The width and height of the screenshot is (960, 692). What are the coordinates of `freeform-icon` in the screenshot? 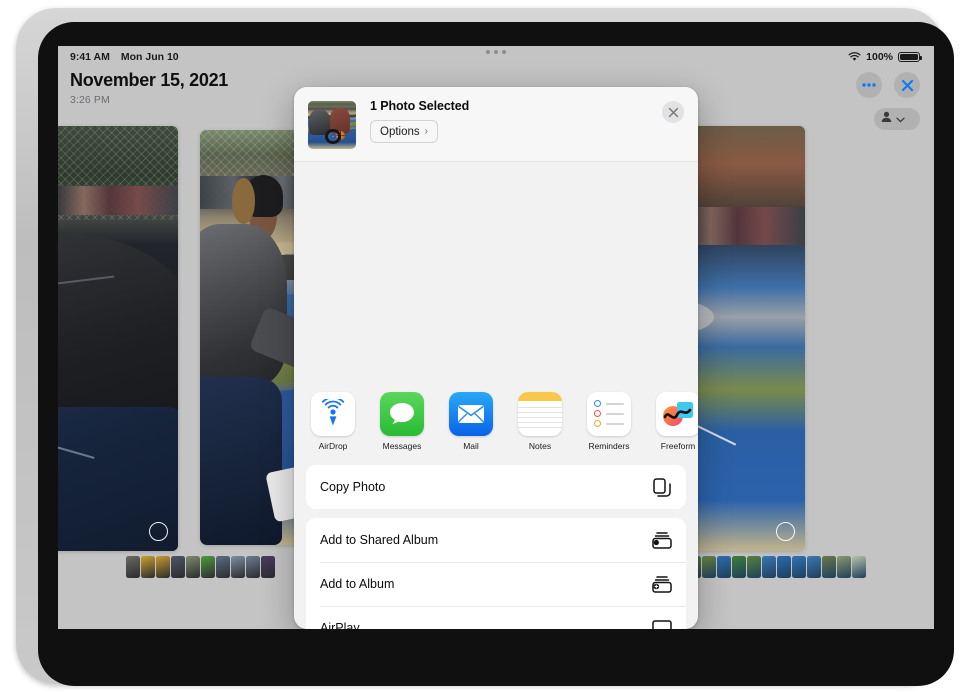 It's located at (677, 413).